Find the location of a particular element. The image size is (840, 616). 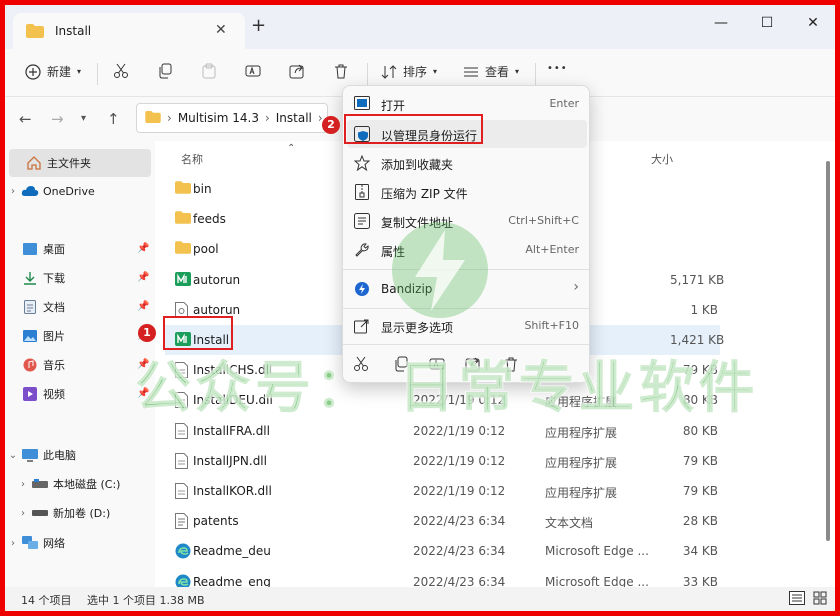

nav-item-home: 主文件夹 is located at coordinates (80, 163).